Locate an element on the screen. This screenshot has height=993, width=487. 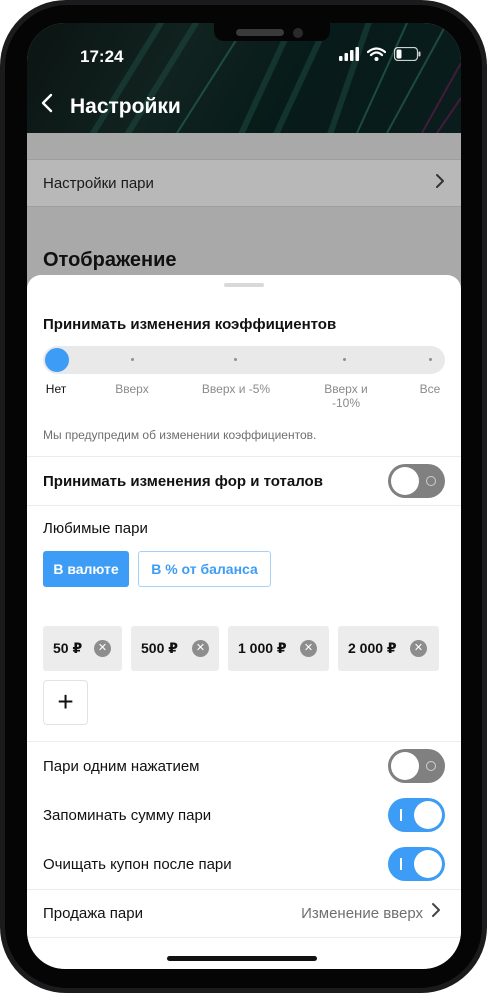
amount-chip: 2 000 ₽ ✕ is located at coordinates (388, 648).